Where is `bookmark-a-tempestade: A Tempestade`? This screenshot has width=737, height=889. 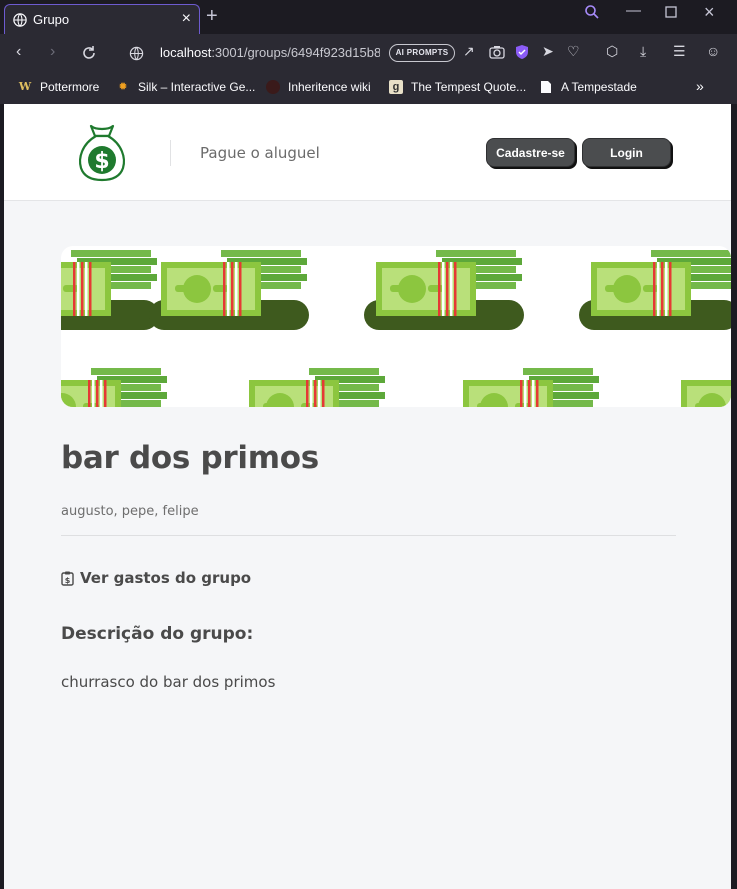 bookmark-a-tempestade: A Tempestade is located at coordinates (588, 87).